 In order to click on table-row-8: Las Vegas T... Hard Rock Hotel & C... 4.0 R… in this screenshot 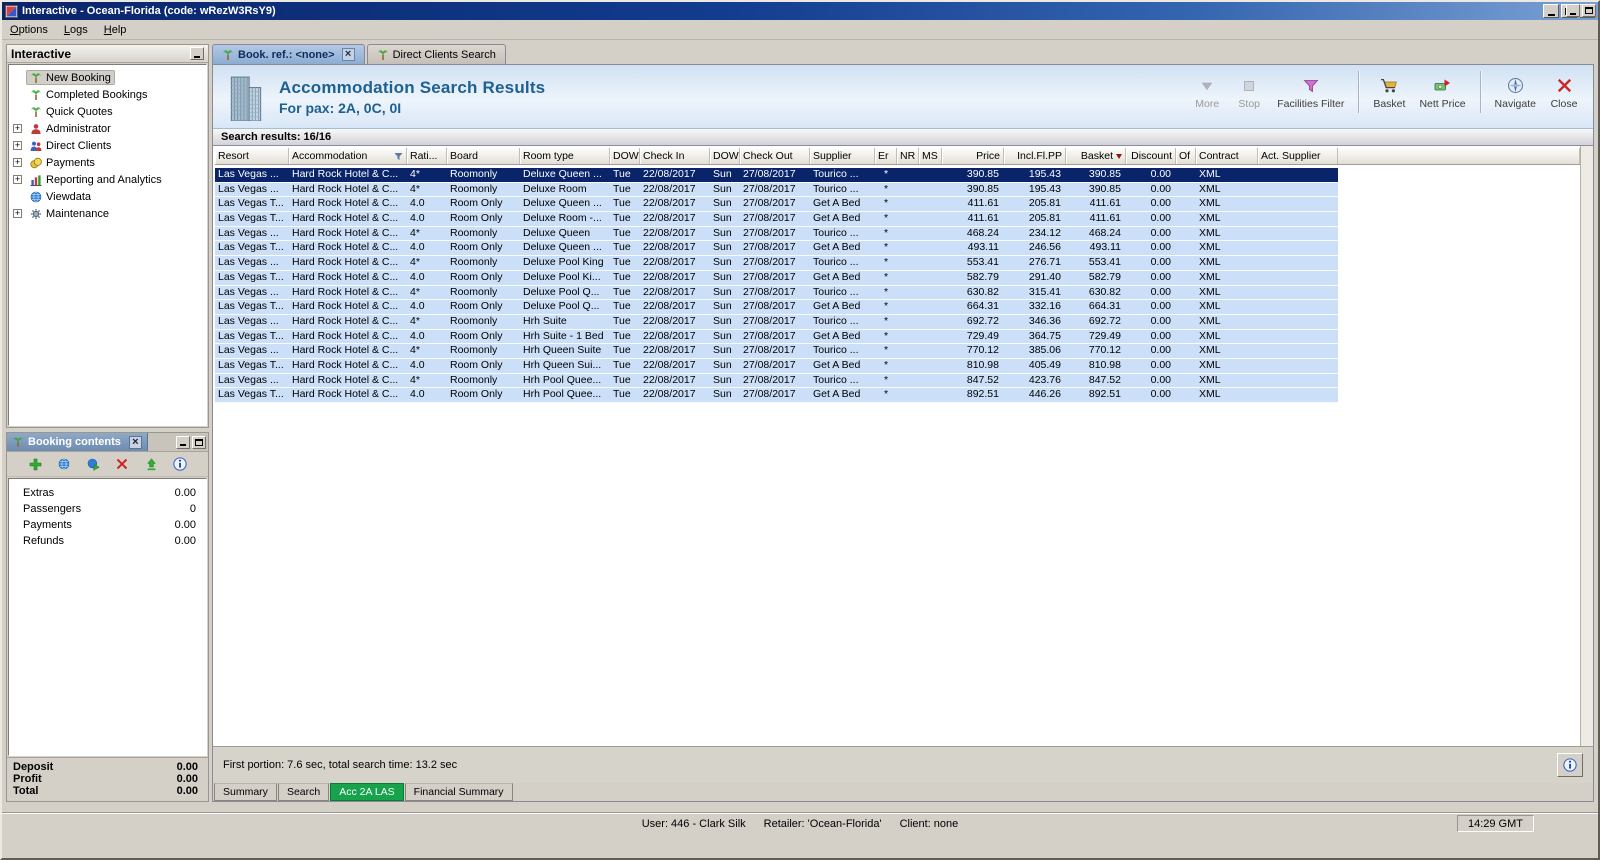, I will do `click(776, 278)`.